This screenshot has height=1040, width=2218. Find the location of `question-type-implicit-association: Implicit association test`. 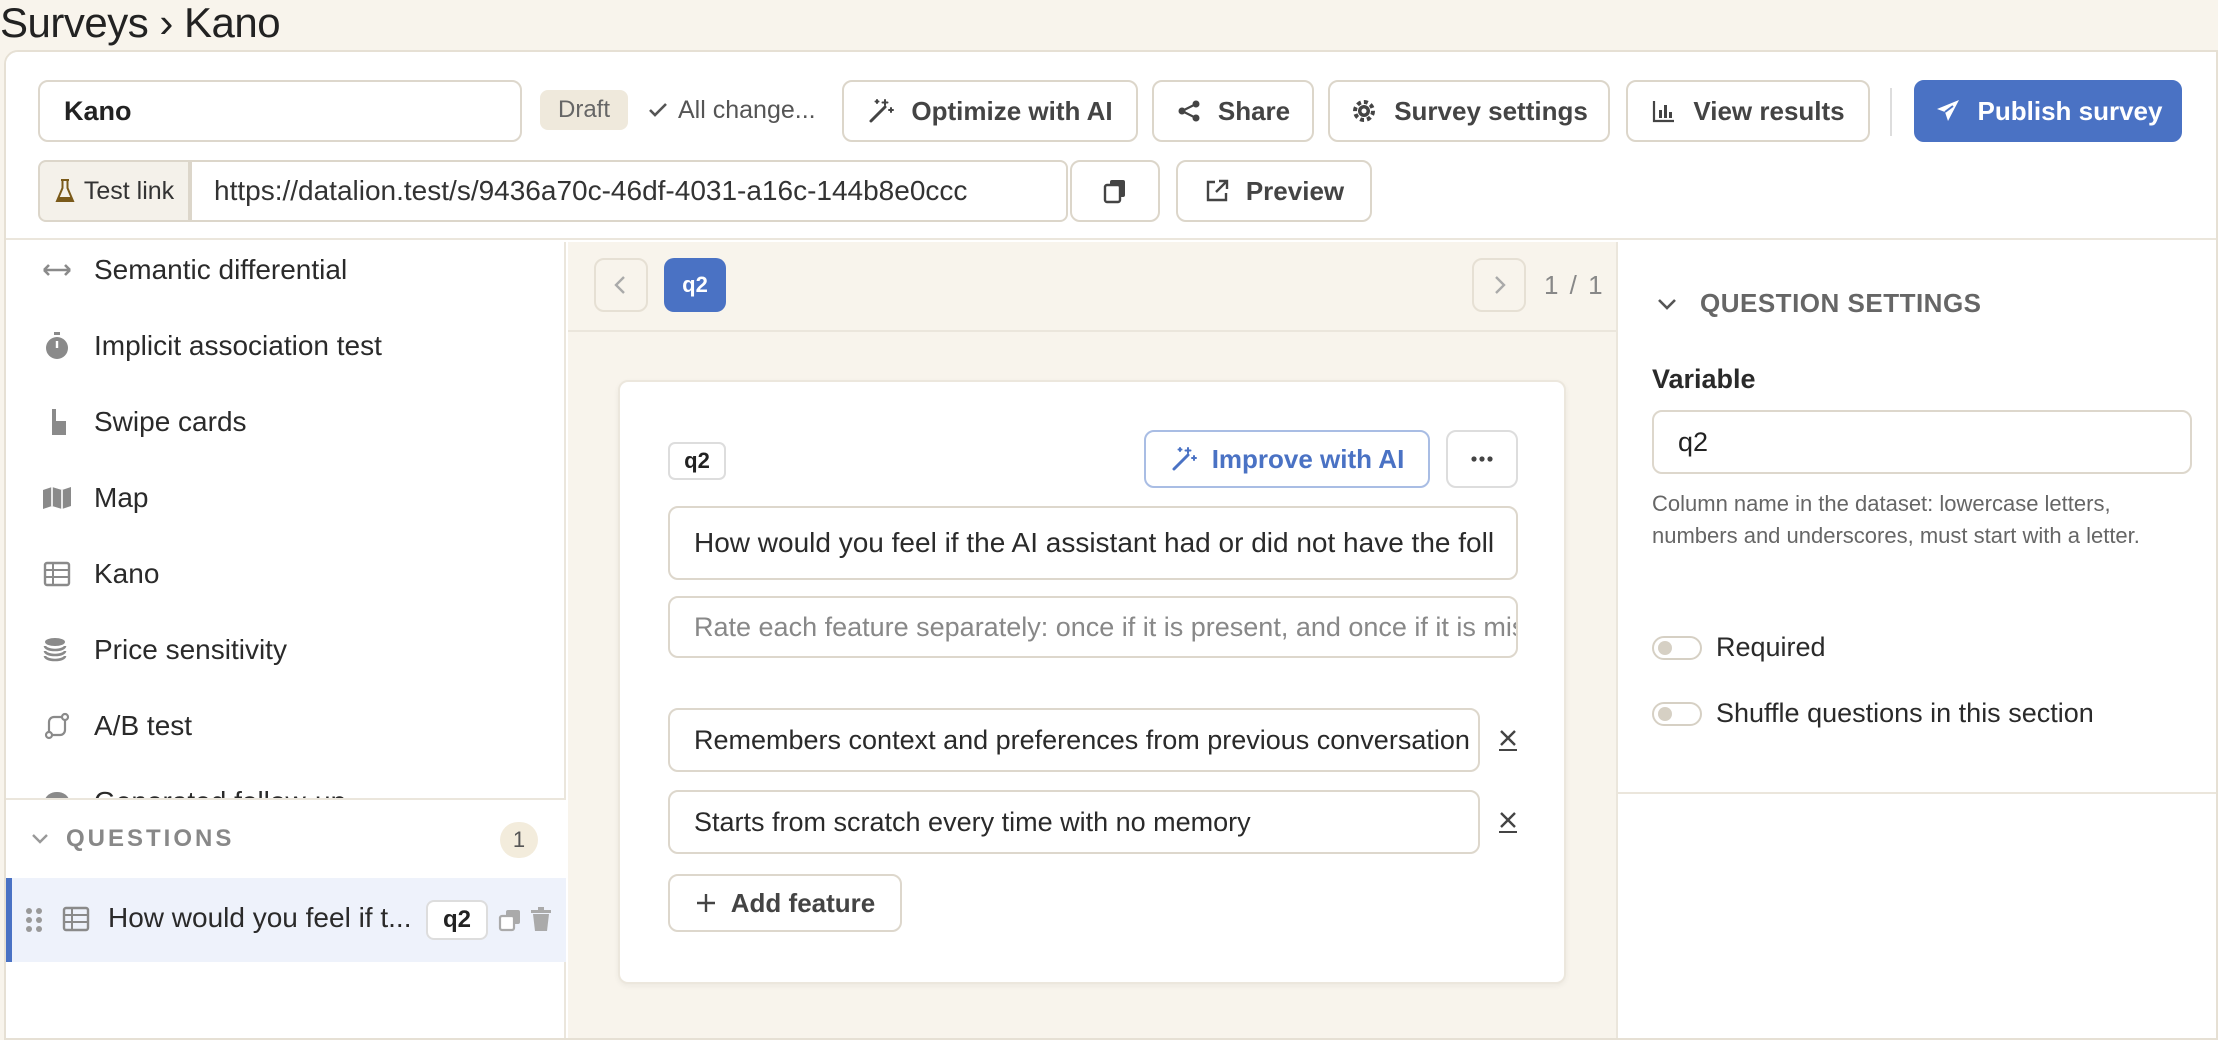

question-type-implicit-association: Implicit association test is located at coordinates (212, 346).